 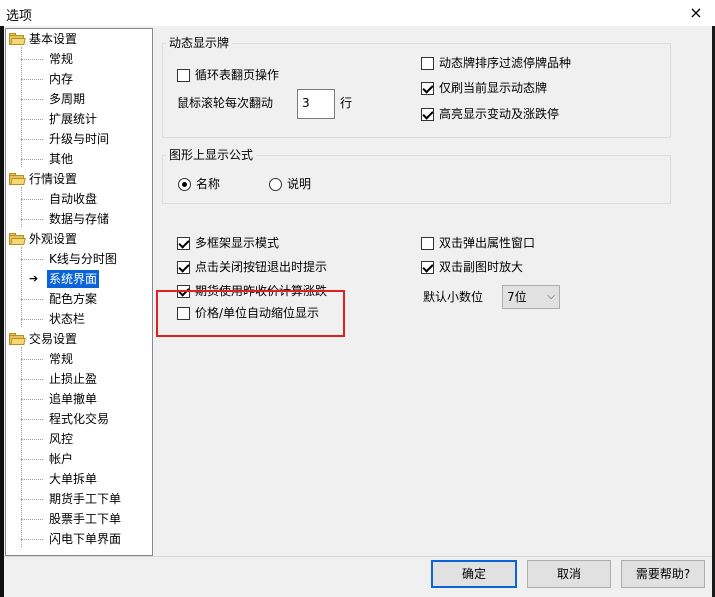 What do you see at coordinates (79, 419) in the screenshot?
I see `tree-item-program-trading: 程式化交易` at bounding box center [79, 419].